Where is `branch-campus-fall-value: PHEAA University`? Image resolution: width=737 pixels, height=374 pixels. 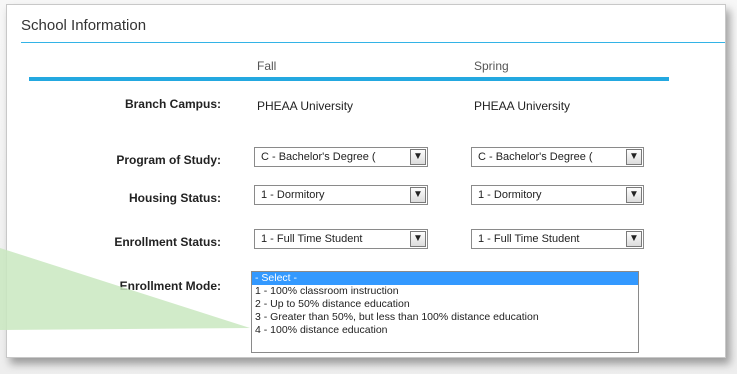 branch-campus-fall-value: PHEAA University is located at coordinates (305, 106).